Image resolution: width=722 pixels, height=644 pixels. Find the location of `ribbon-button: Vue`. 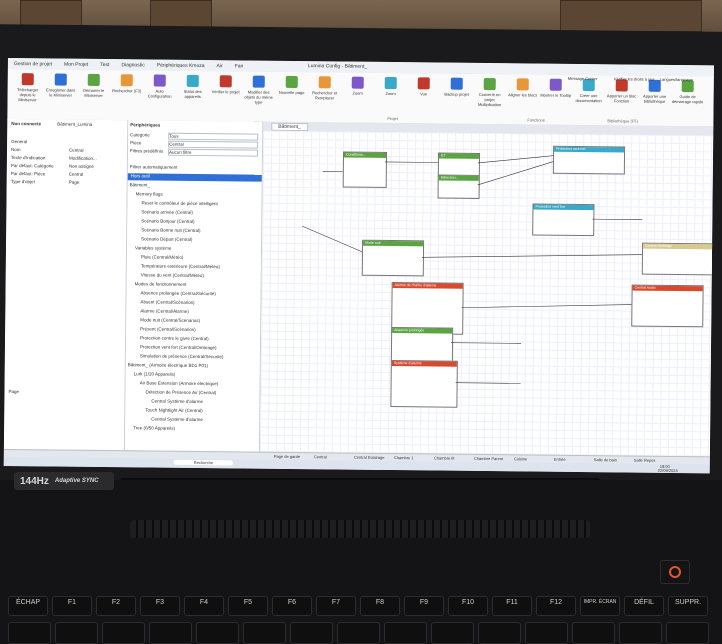

ribbon-button: Vue is located at coordinates (424, 86).